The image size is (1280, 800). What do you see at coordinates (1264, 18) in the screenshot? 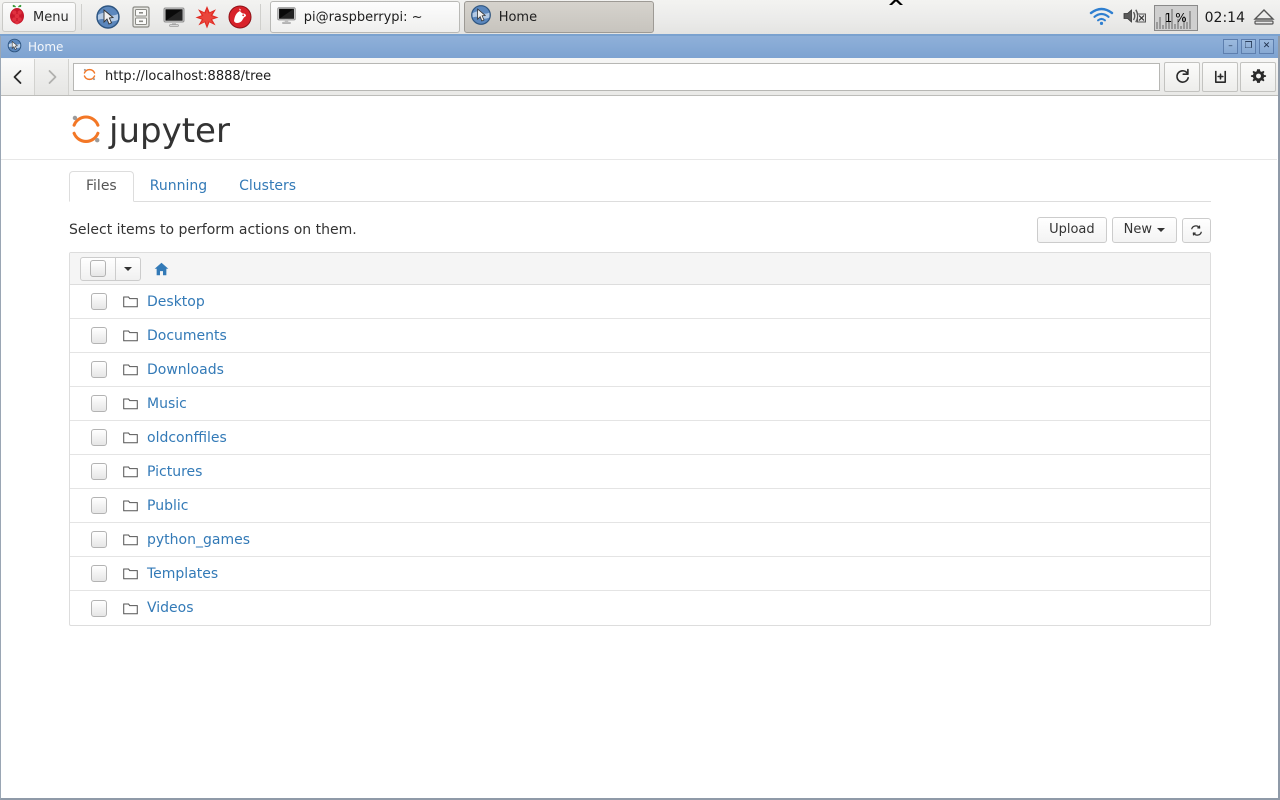
I see `eject-icon` at bounding box center [1264, 18].